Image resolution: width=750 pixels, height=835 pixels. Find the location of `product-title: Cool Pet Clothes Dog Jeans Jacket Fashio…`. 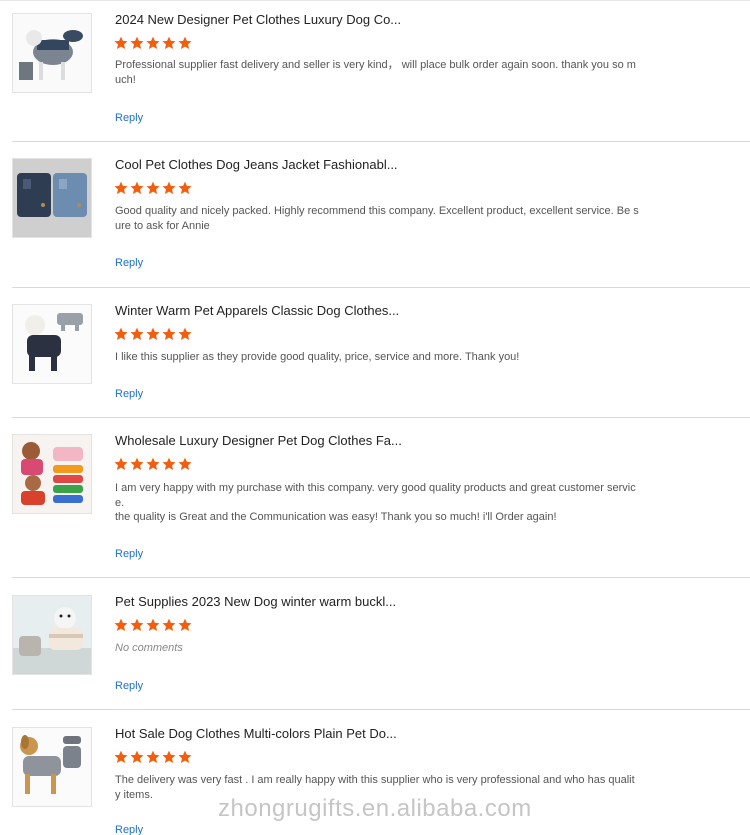

product-title: Cool Pet Clothes Dog Jeans Jacket Fashio… is located at coordinates (256, 164).